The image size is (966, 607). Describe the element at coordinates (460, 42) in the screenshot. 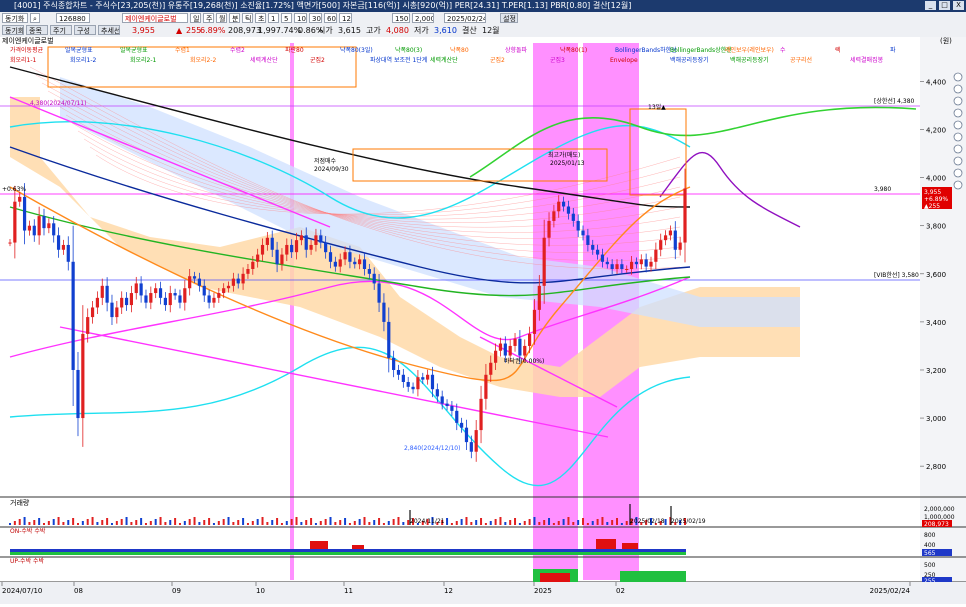

I see `legend-strip` at that location.